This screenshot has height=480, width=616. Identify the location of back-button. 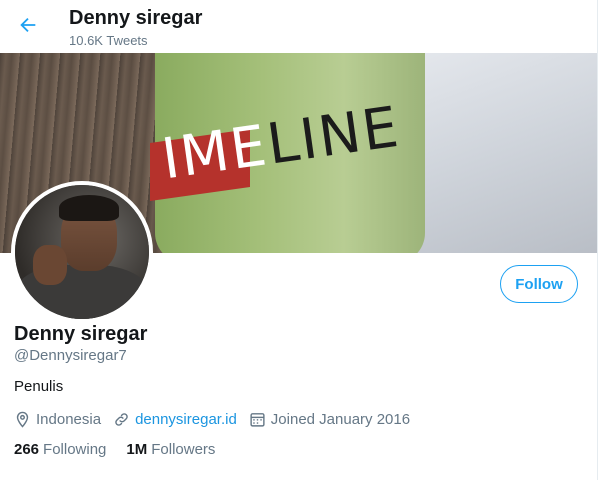
(28, 25).